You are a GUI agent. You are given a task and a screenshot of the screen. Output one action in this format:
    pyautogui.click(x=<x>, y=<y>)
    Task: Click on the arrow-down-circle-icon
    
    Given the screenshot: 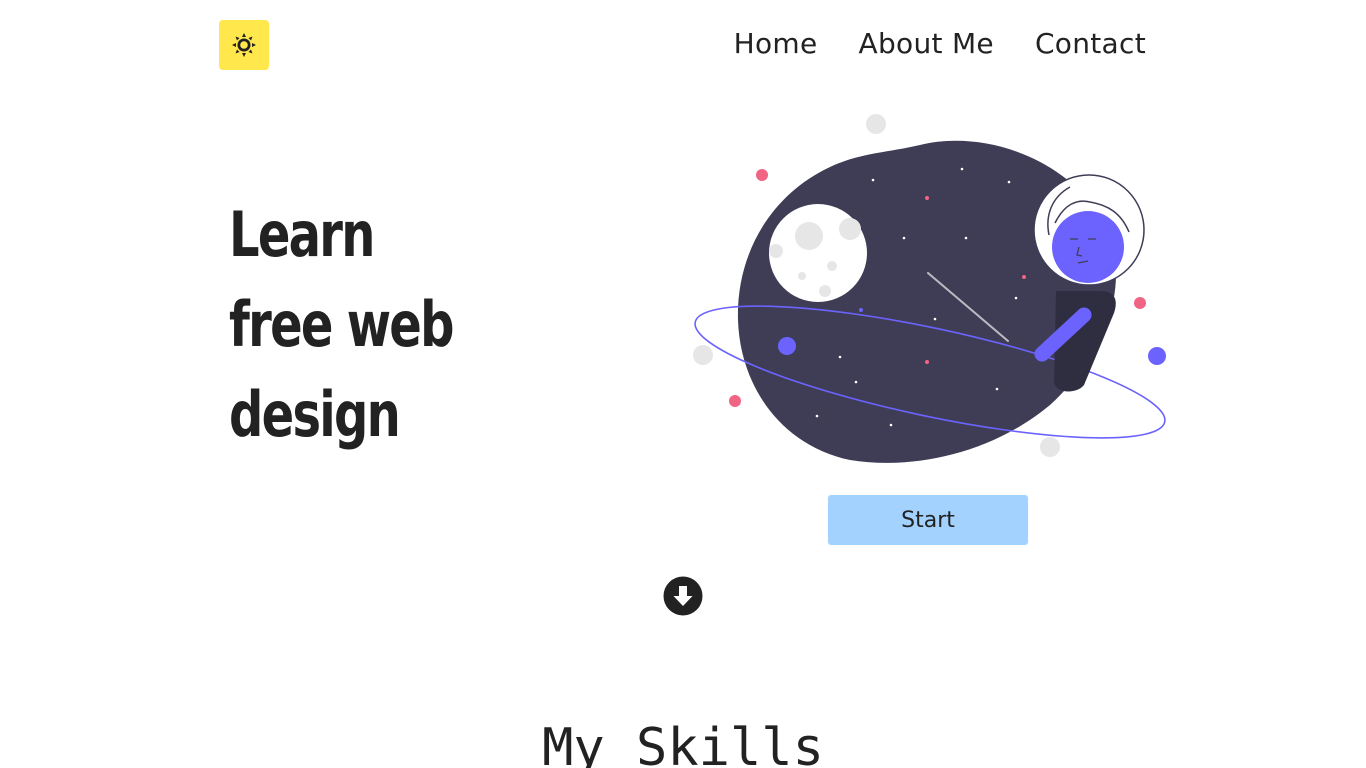 What is the action you would take?
    pyautogui.click(x=683, y=596)
    